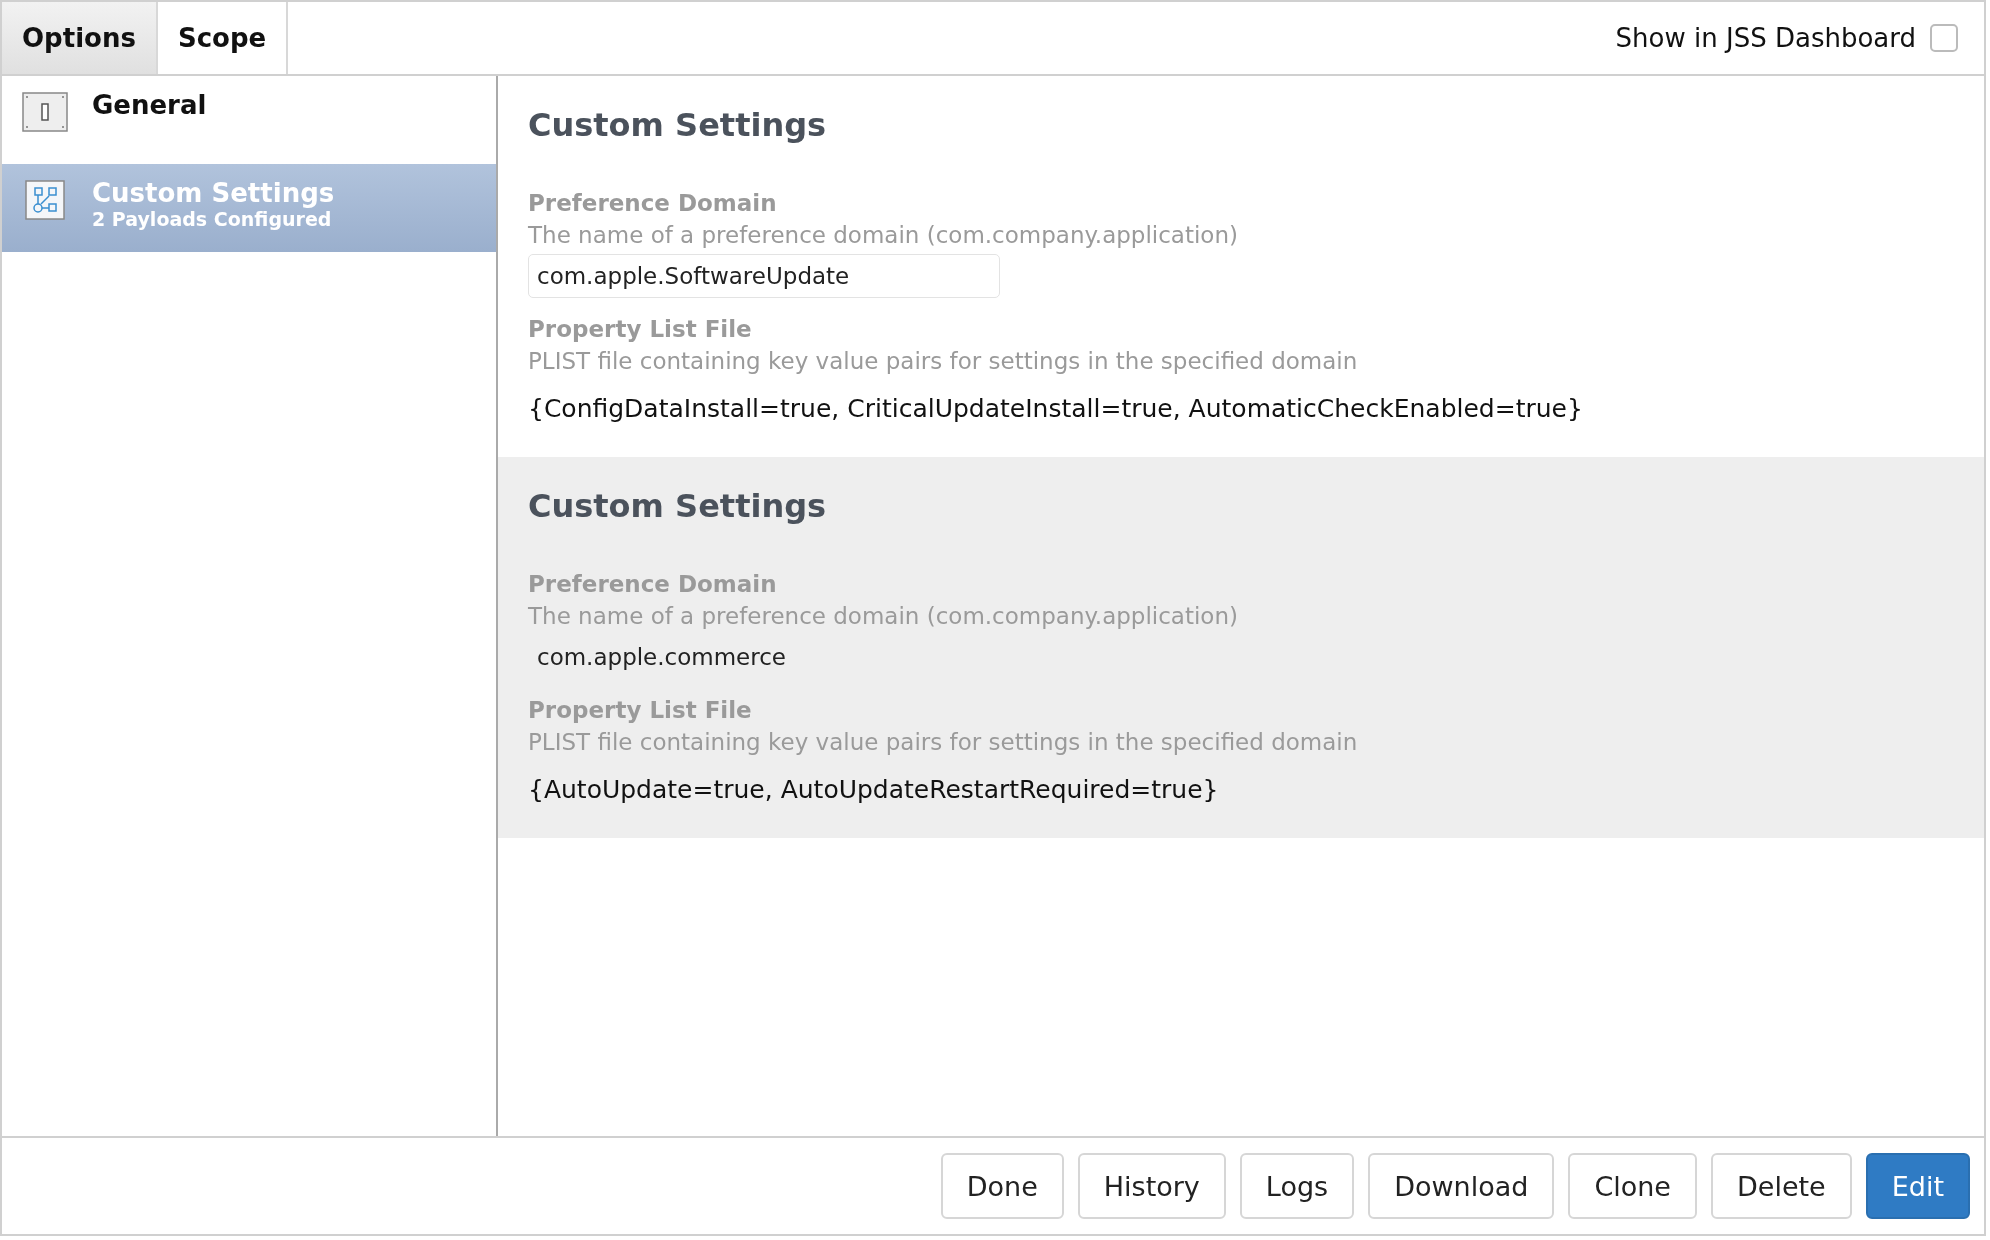  I want to click on action-button: Download, so click(1461, 1186).